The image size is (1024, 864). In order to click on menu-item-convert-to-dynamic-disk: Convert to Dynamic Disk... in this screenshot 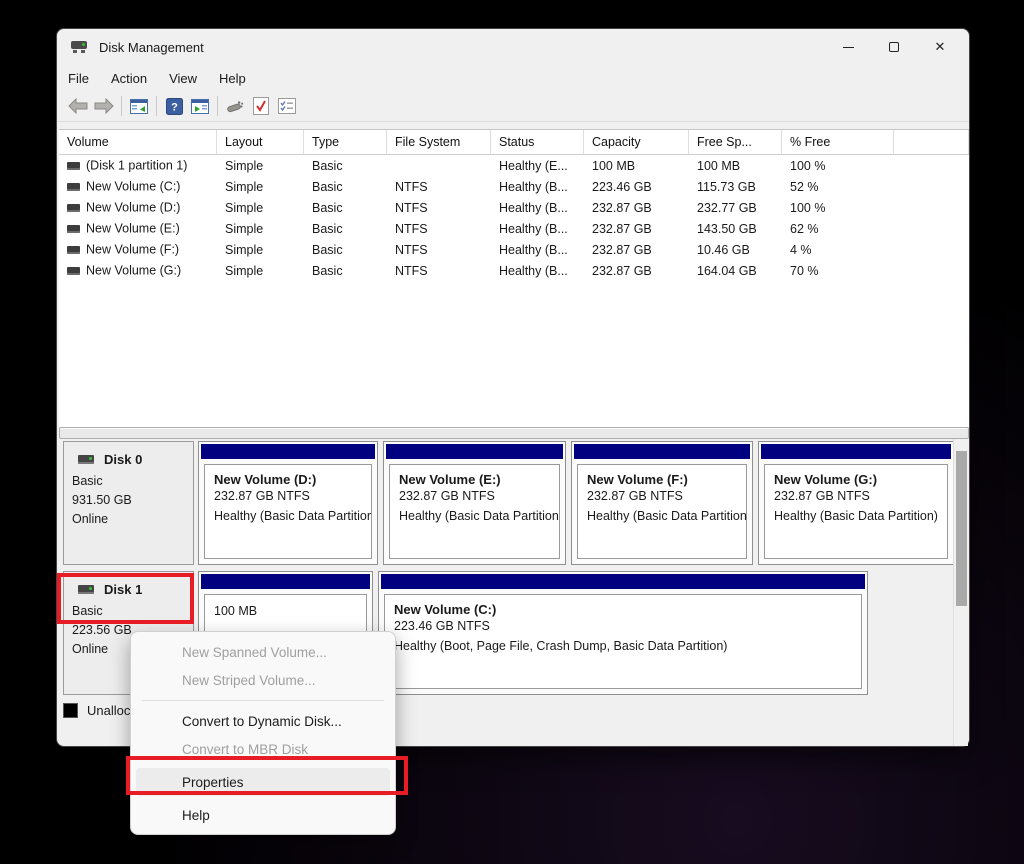, I will do `click(263, 721)`.